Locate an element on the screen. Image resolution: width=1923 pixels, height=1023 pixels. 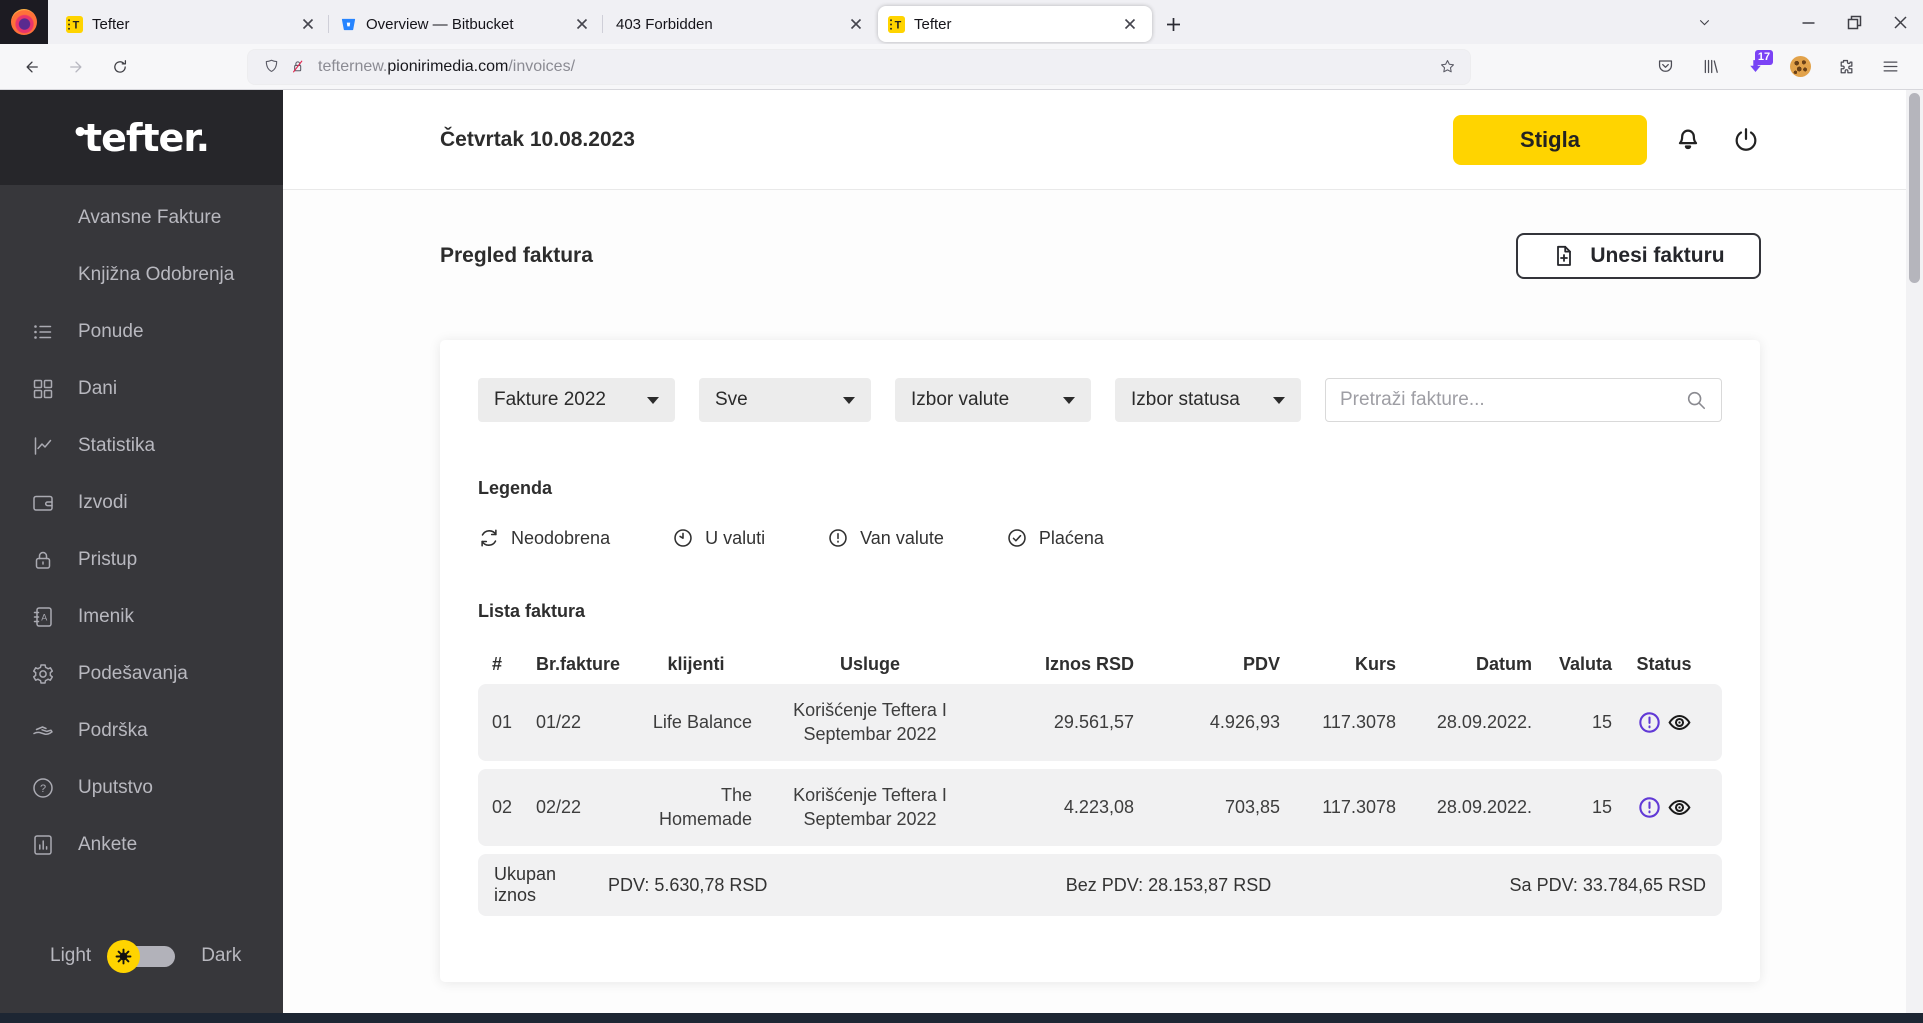
year-filter-dropdown: Fakture 2022 is located at coordinates (576, 400).